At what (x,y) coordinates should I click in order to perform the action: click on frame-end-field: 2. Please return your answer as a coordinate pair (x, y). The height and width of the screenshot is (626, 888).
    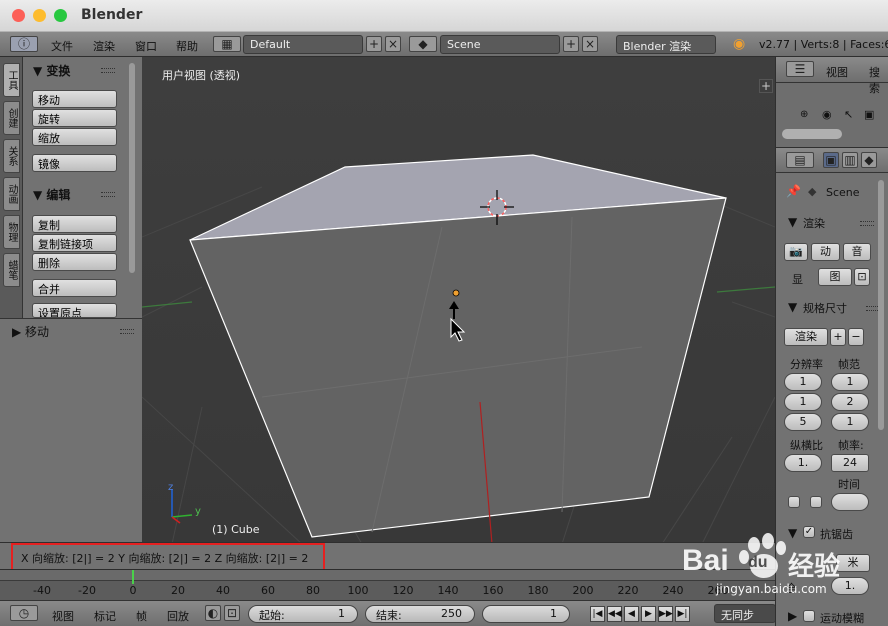
    Looking at the image, I should click on (850, 402).